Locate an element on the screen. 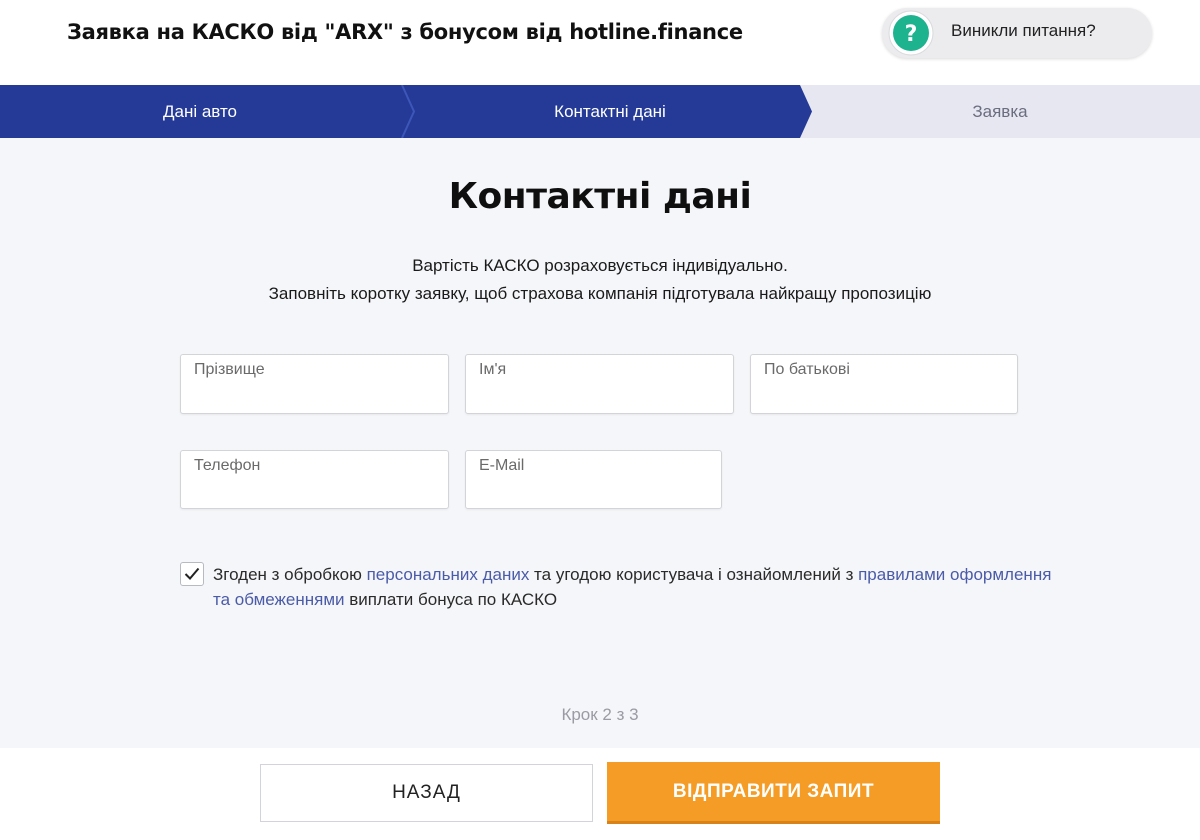 The width and height of the screenshot is (1200, 840). footer: НАЗАД ВІДПРАВИТИ ЗАПИТ is located at coordinates (600, 794).